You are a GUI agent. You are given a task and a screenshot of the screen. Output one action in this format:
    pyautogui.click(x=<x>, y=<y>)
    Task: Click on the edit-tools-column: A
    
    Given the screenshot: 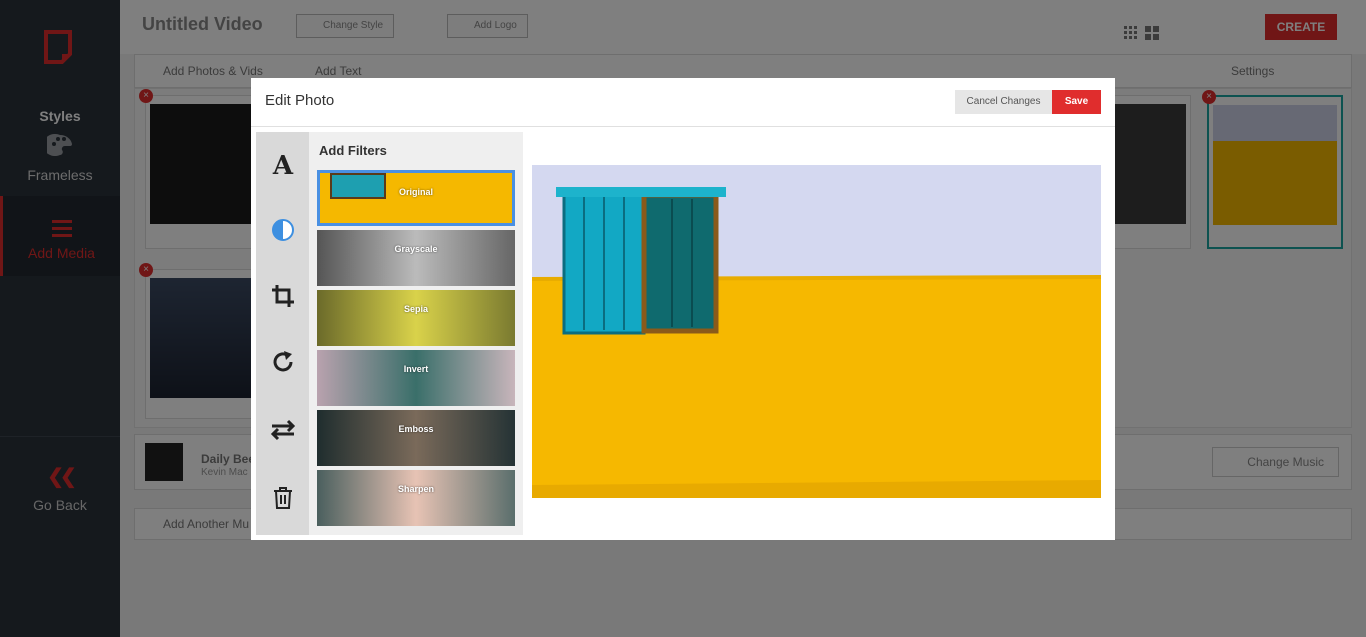 What is the action you would take?
    pyautogui.click(x=282, y=333)
    